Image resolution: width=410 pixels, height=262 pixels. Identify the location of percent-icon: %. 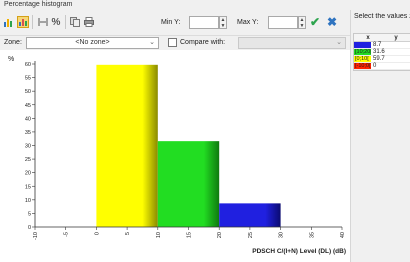
(56, 22).